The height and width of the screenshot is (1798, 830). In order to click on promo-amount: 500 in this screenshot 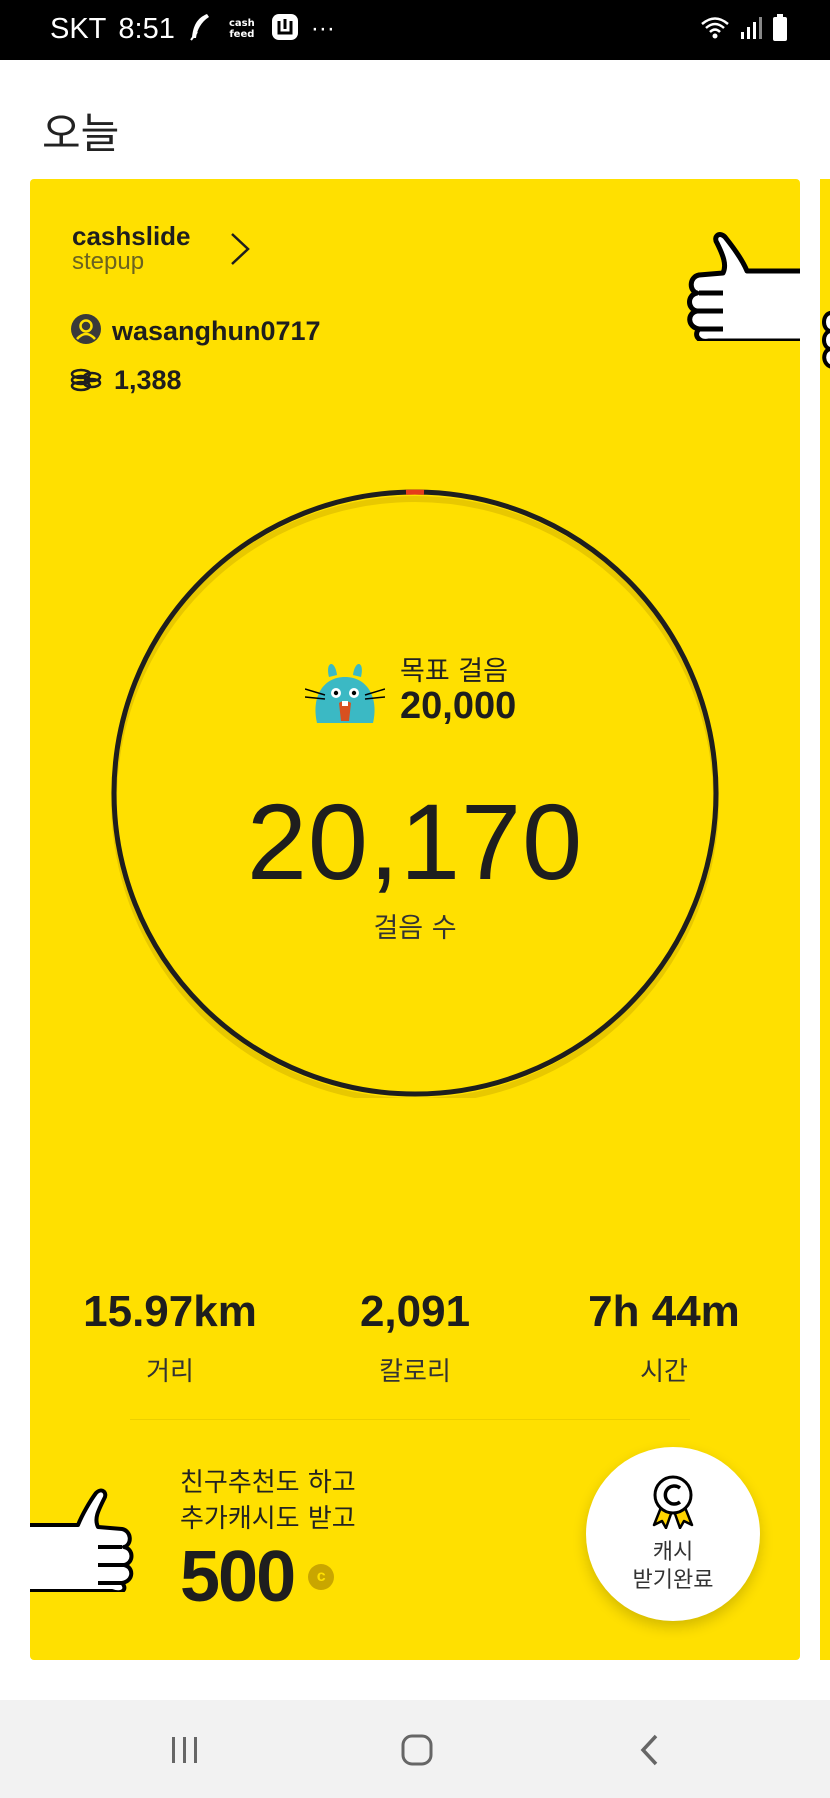, I will do `click(238, 1577)`.